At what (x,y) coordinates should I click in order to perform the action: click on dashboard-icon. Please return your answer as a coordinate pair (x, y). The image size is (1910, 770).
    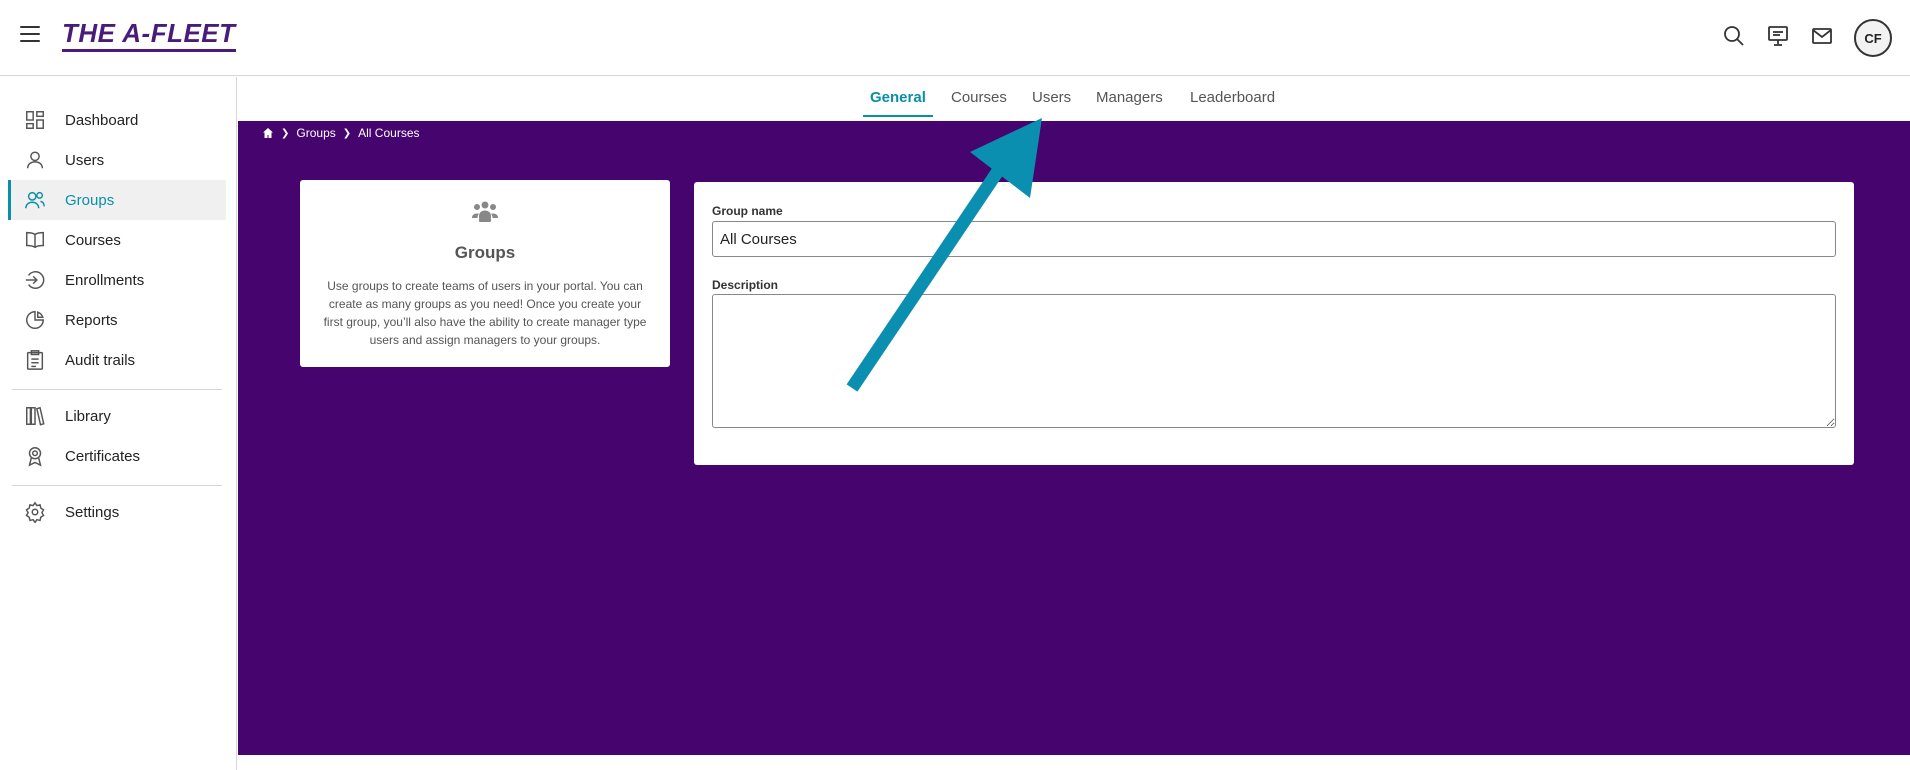
    Looking at the image, I should click on (35, 120).